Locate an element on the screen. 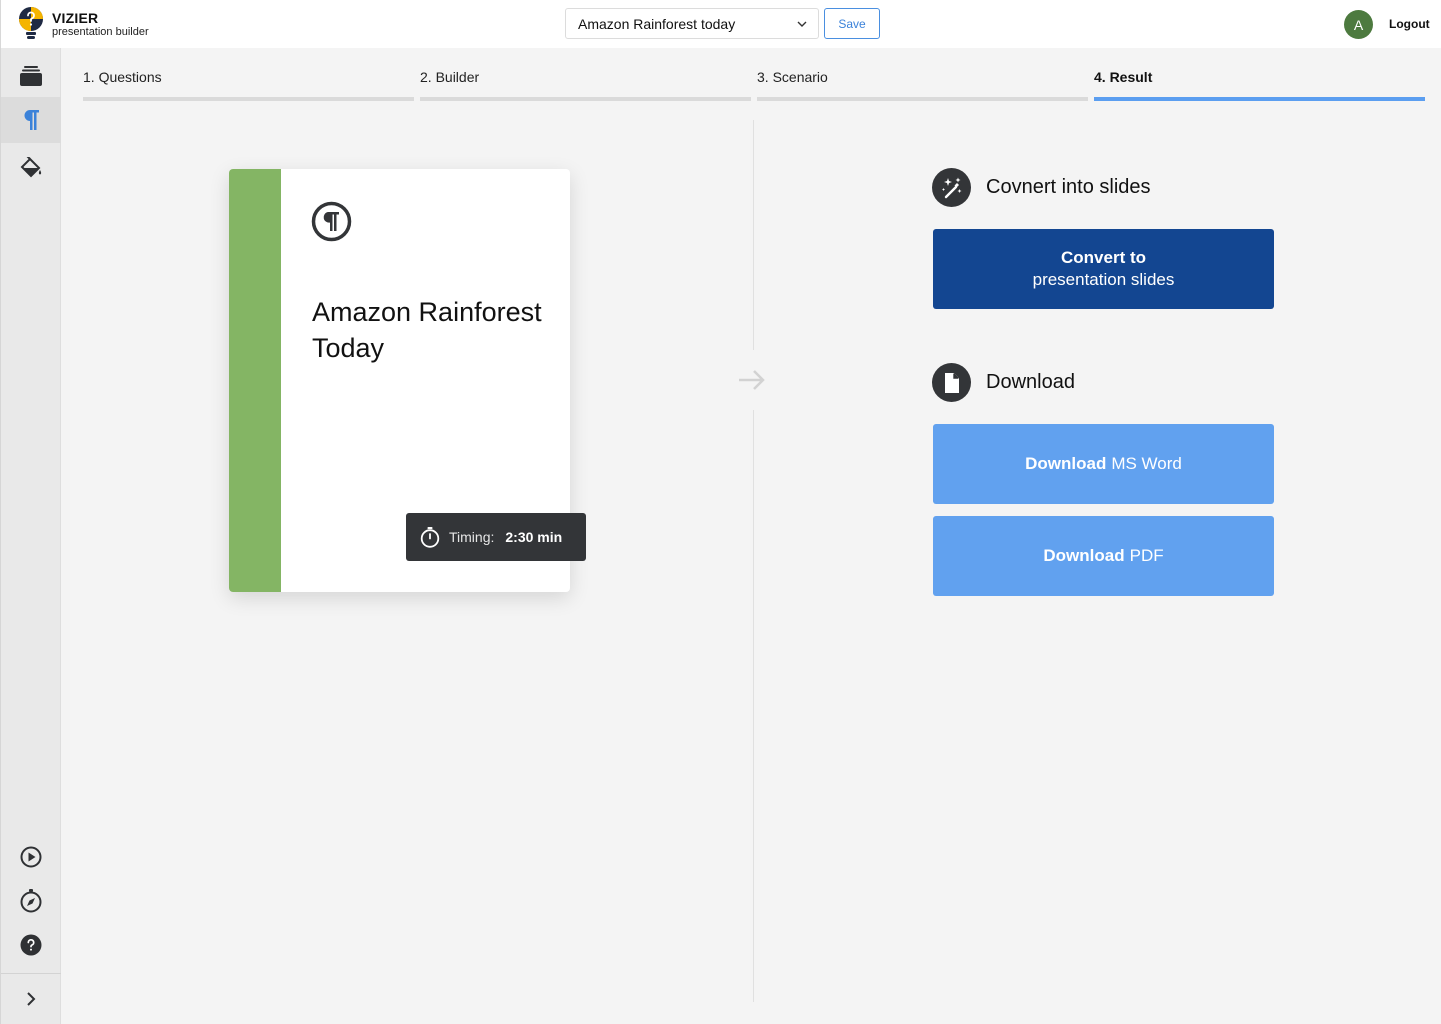  app-subtitle: presentation builder is located at coordinates (100, 31).